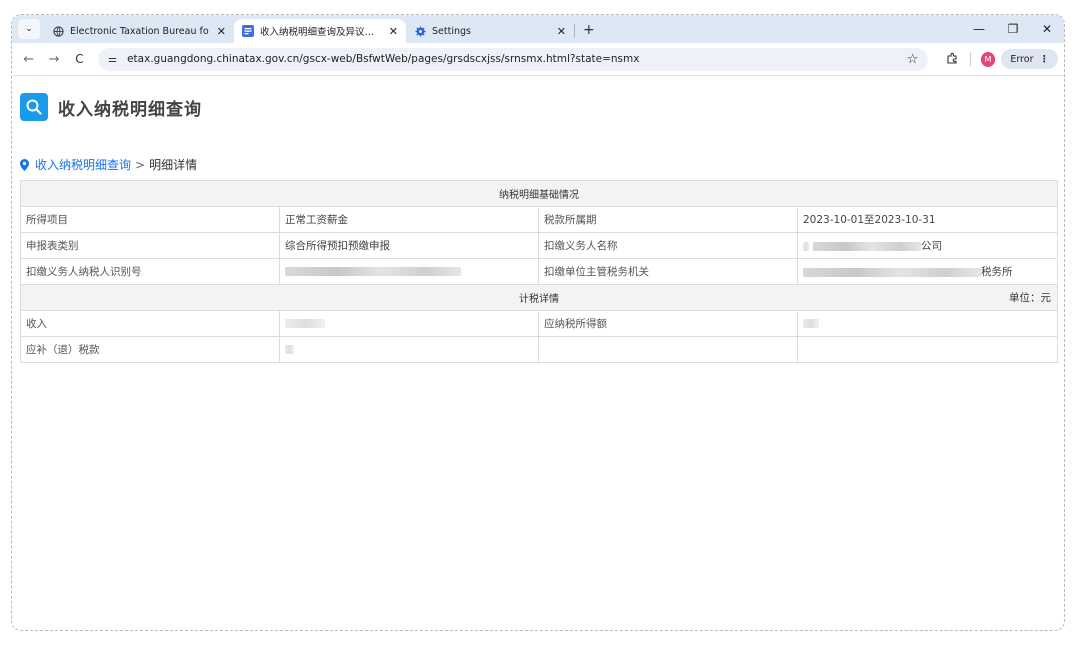 This screenshot has width=1080, height=645. I want to click on field-label: 收入, so click(150, 323).